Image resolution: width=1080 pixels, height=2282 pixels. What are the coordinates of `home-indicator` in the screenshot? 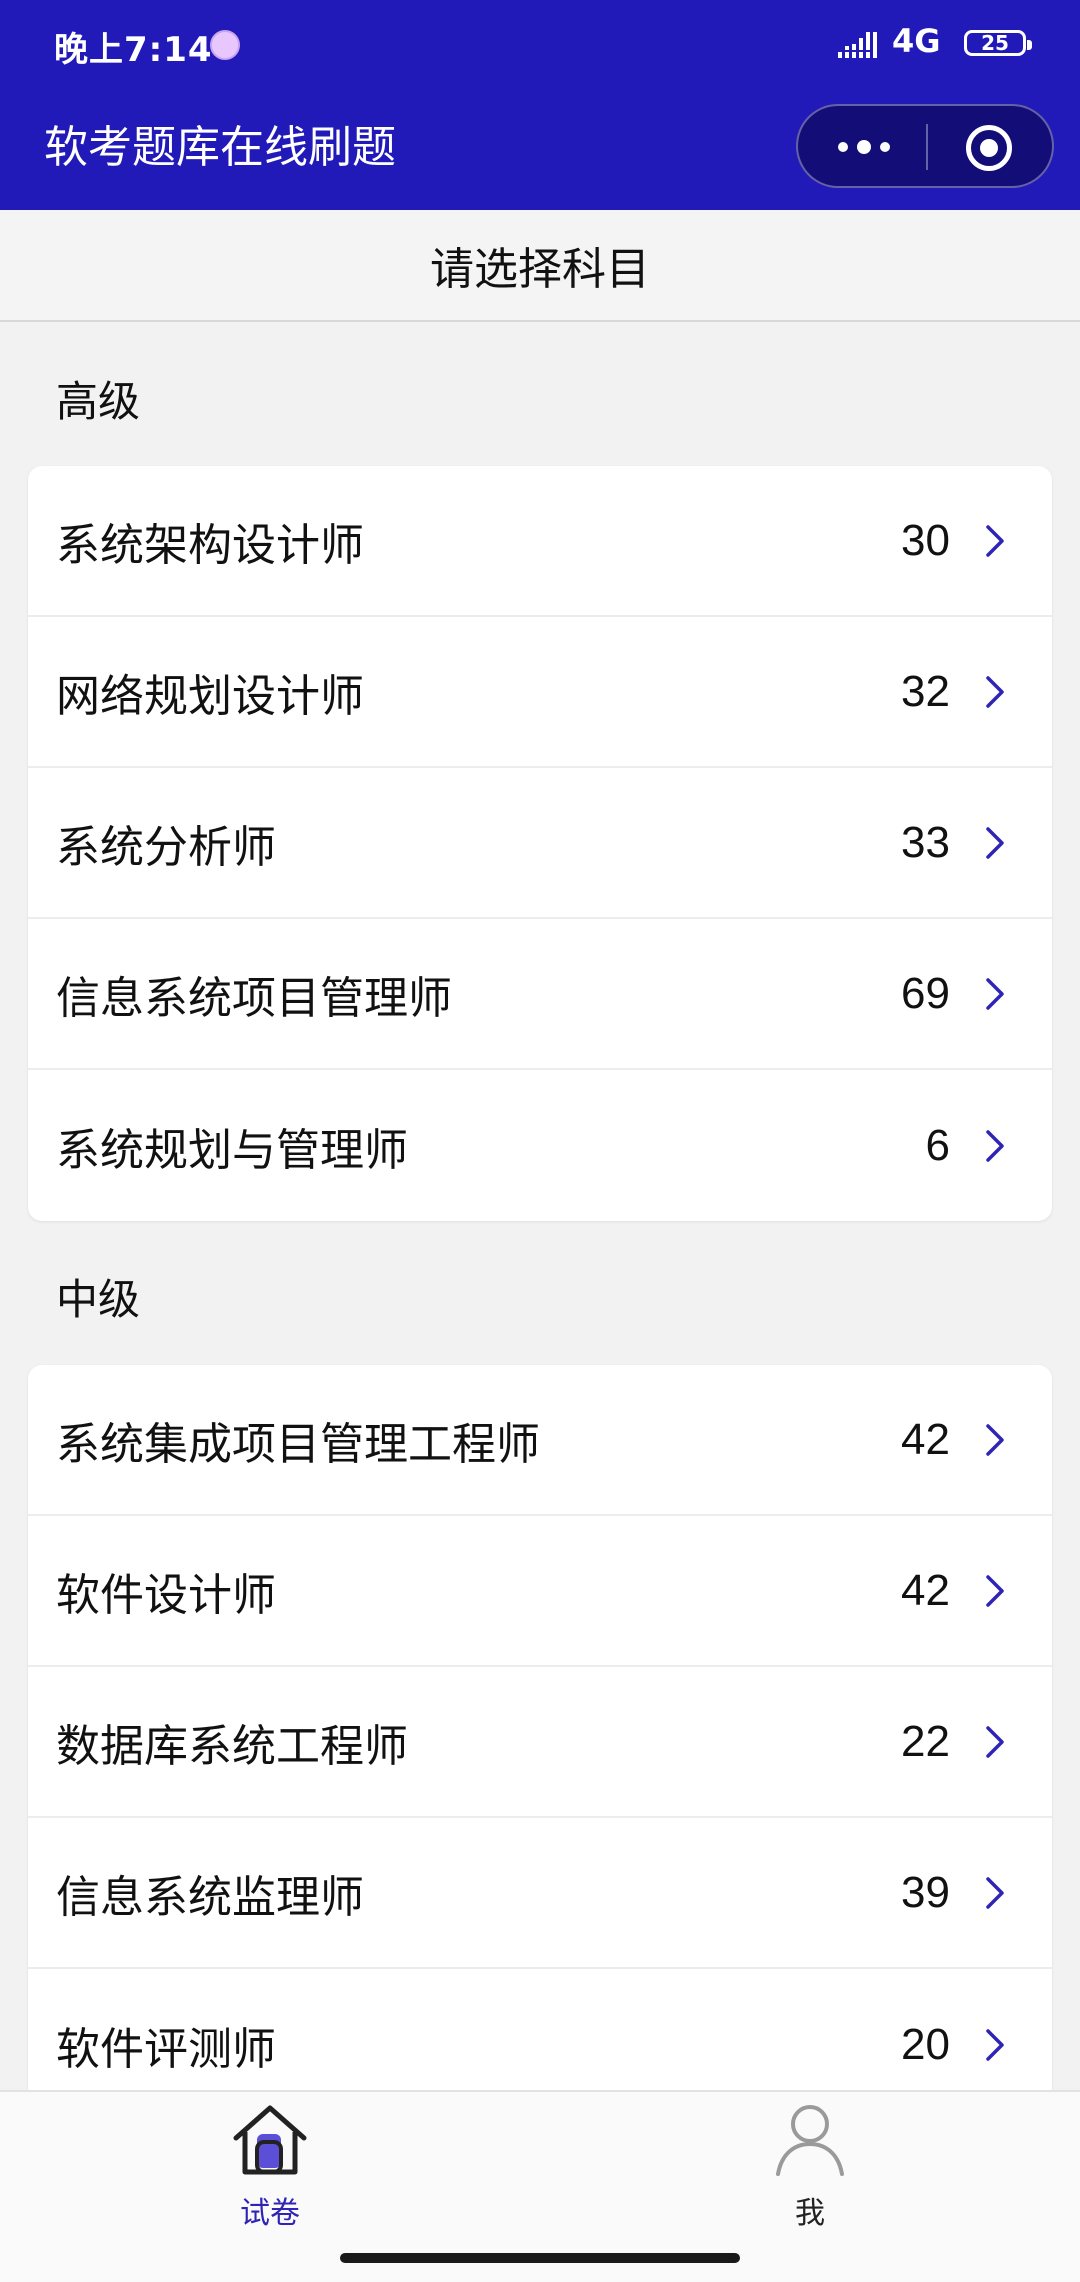 It's located at (540, 2258).